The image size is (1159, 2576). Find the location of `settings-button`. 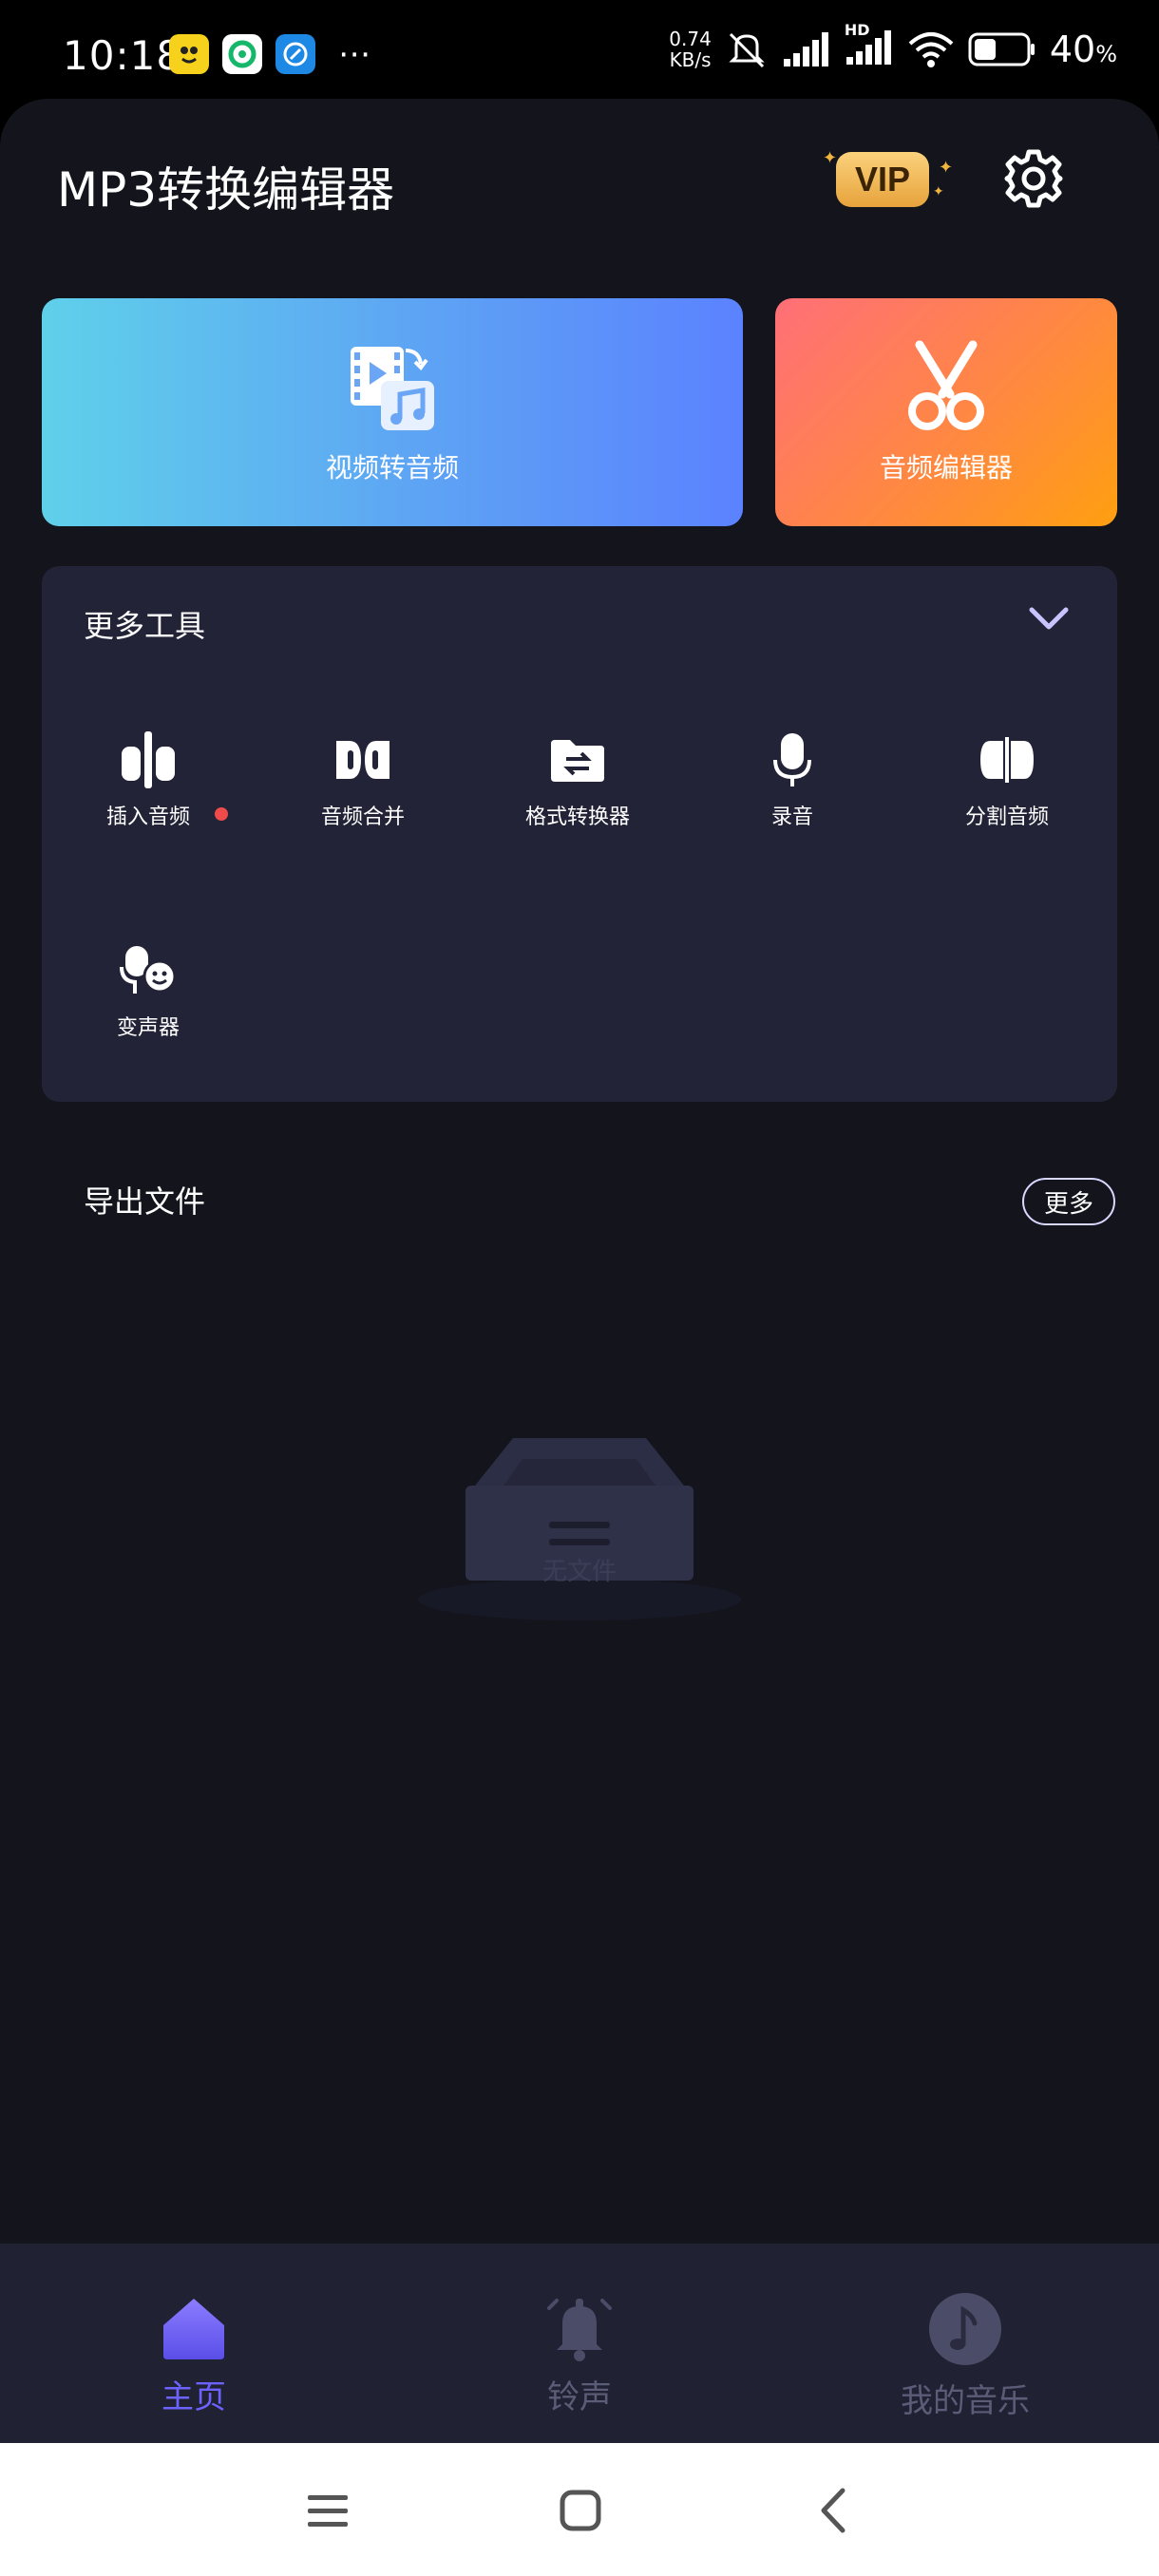

settings-button is located at coordinates (1033, 178).